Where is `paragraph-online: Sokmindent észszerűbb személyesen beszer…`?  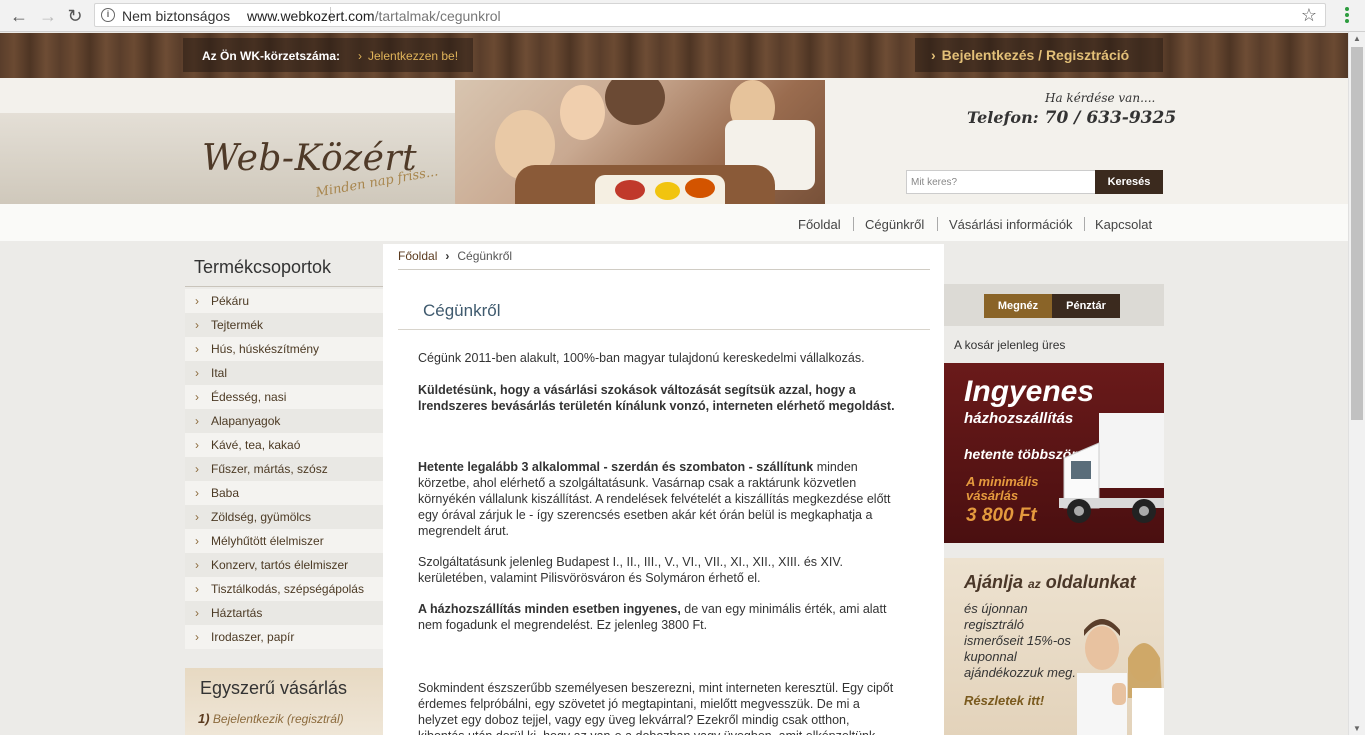
paragraph-online: Sokmindent észszerűbb személyesen beszer… is located at coordinates (656, 708).